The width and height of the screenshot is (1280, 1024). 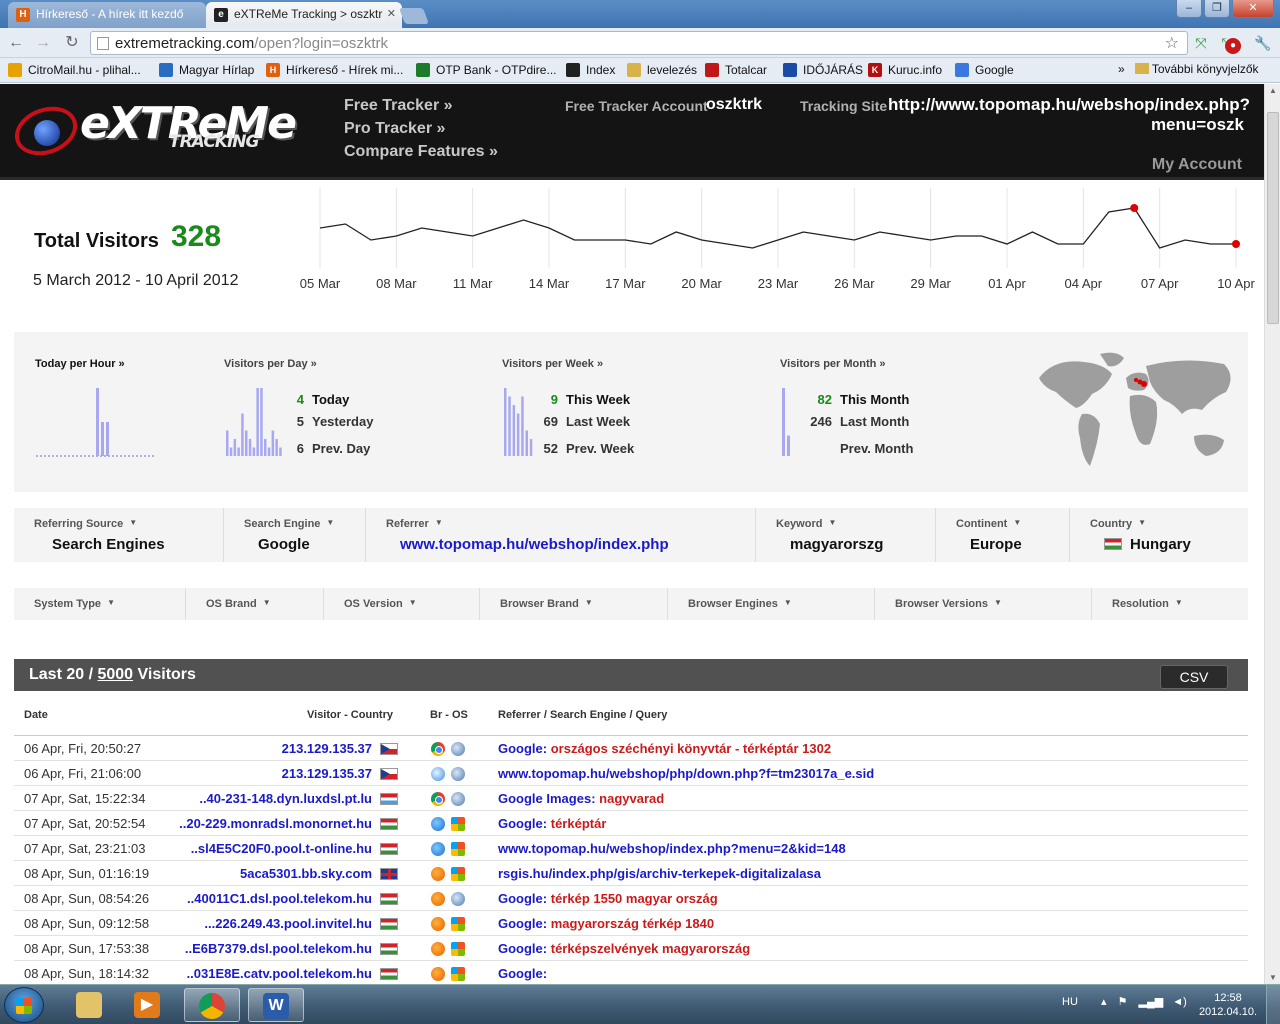 I want to click on total-visitors-link: 5000, so click(x=115, y=674).